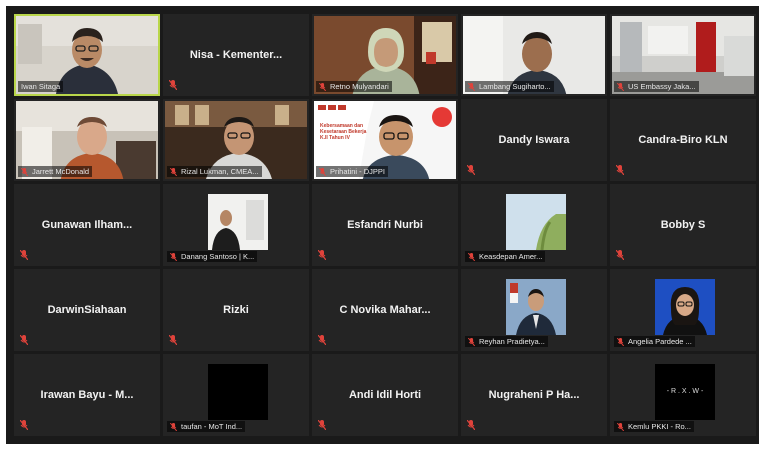  What do you see at coordinates (61, 171) in the screenshot?
I see `participant-name: Jarrett McDonald` at bounding box center [61, 171].